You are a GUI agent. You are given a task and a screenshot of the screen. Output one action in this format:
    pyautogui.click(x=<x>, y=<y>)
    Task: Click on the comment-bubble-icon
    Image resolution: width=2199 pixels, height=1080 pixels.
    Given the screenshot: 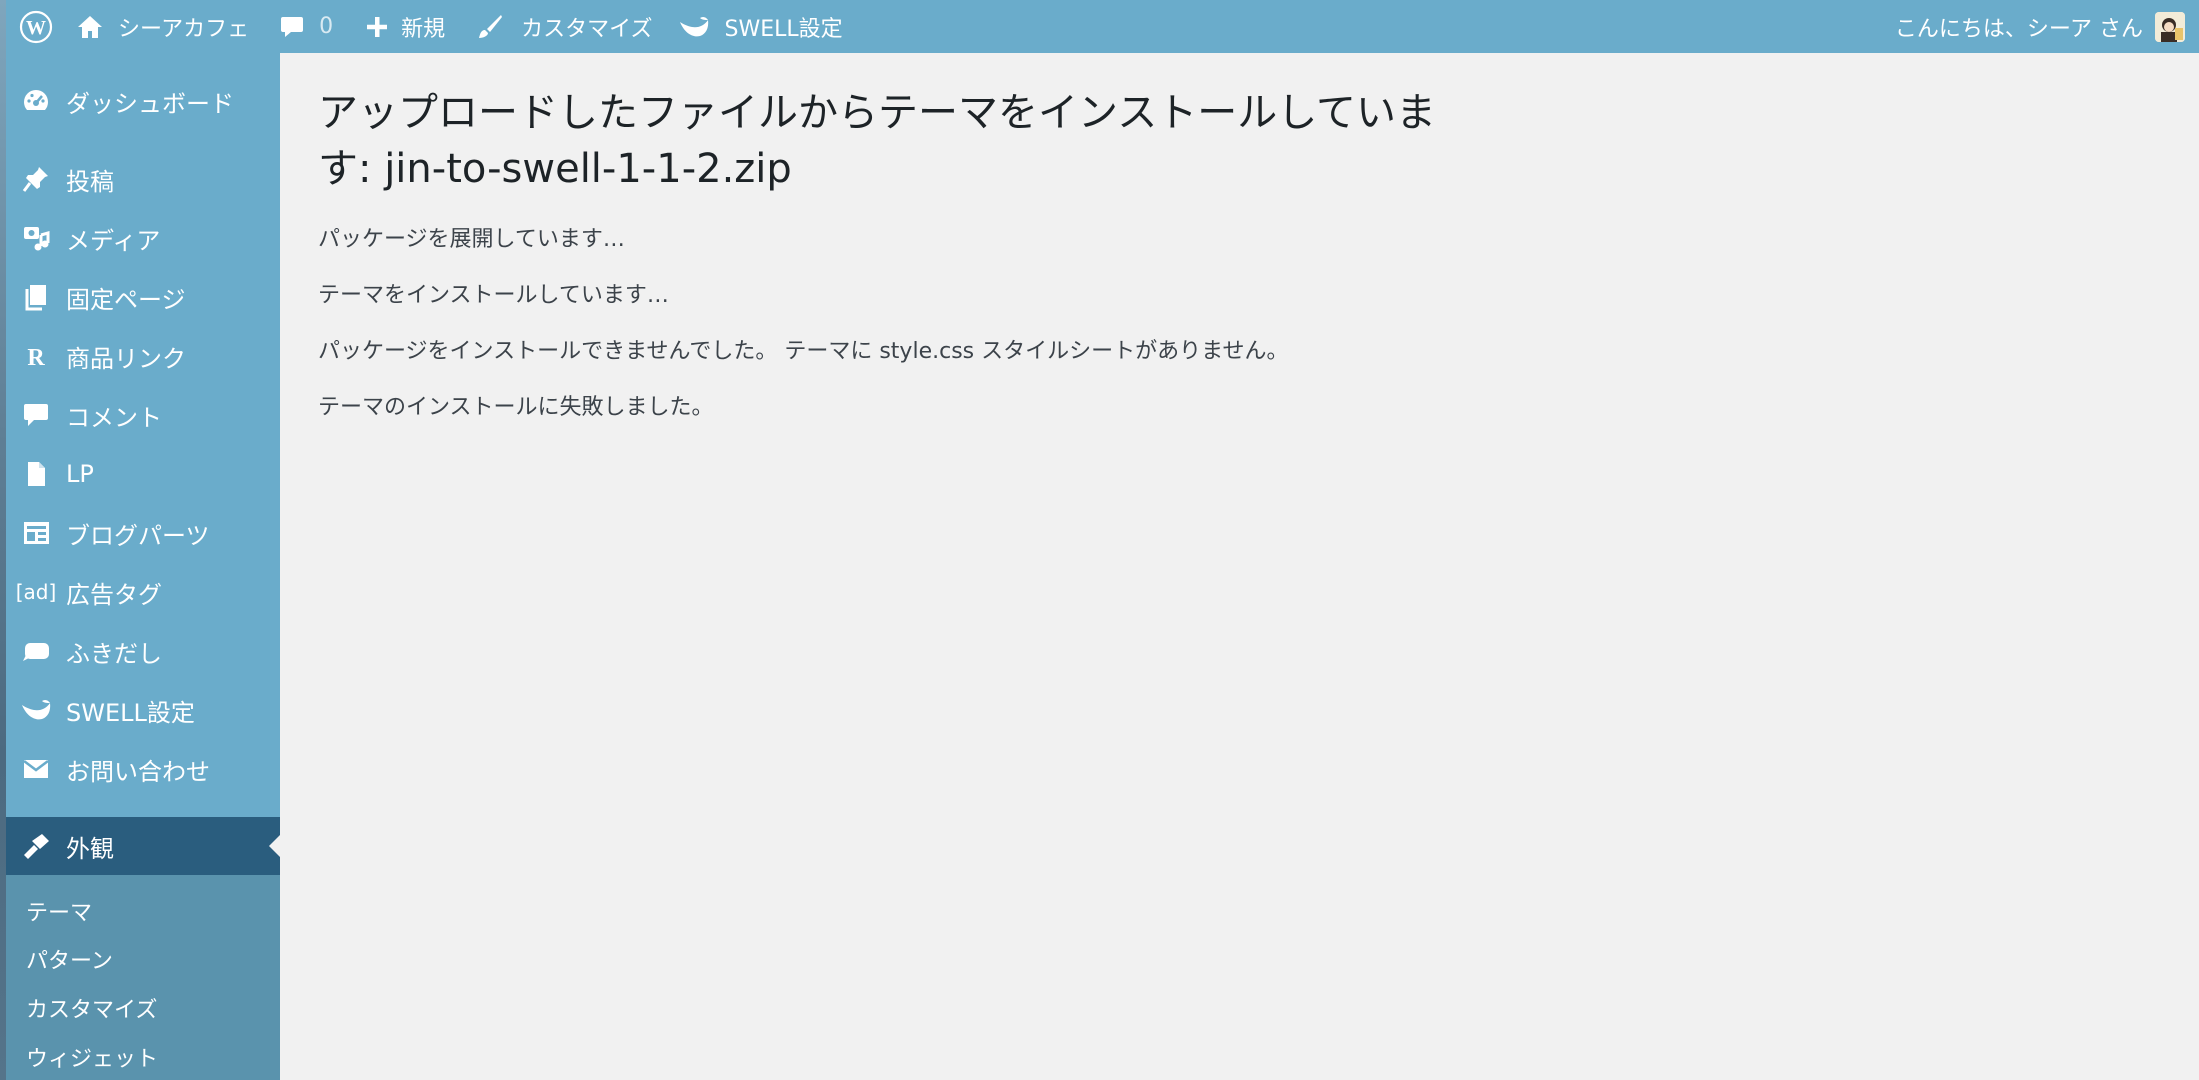 What is the action you would take?
    pyautogui.click(x=292, y=27)
    